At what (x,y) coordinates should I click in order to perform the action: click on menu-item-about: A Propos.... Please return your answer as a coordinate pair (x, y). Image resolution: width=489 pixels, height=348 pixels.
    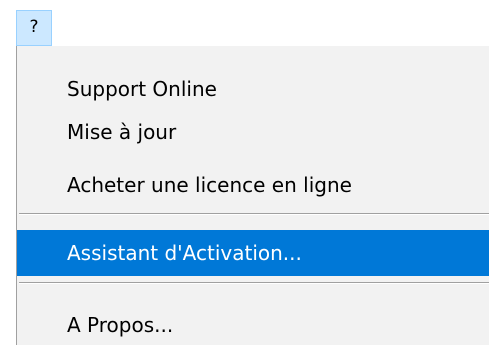
    Looking at the image, I should click on (253, 325).